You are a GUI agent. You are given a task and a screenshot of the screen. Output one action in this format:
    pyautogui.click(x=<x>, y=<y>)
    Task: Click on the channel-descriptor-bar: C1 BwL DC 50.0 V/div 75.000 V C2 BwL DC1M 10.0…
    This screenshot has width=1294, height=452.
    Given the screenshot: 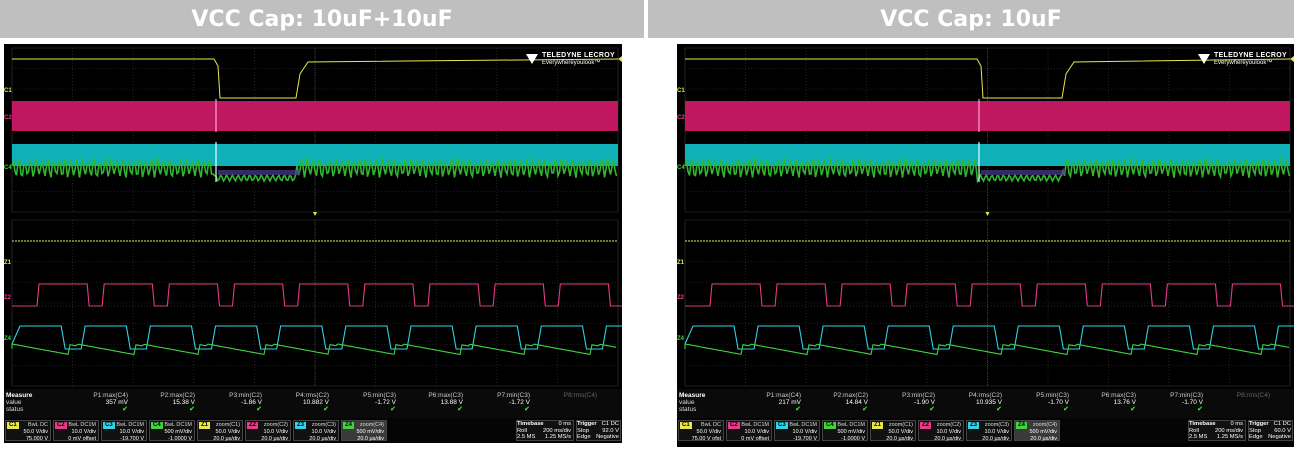 What is the action you would take?
    pyautogui.click(x=313, y=430)
    